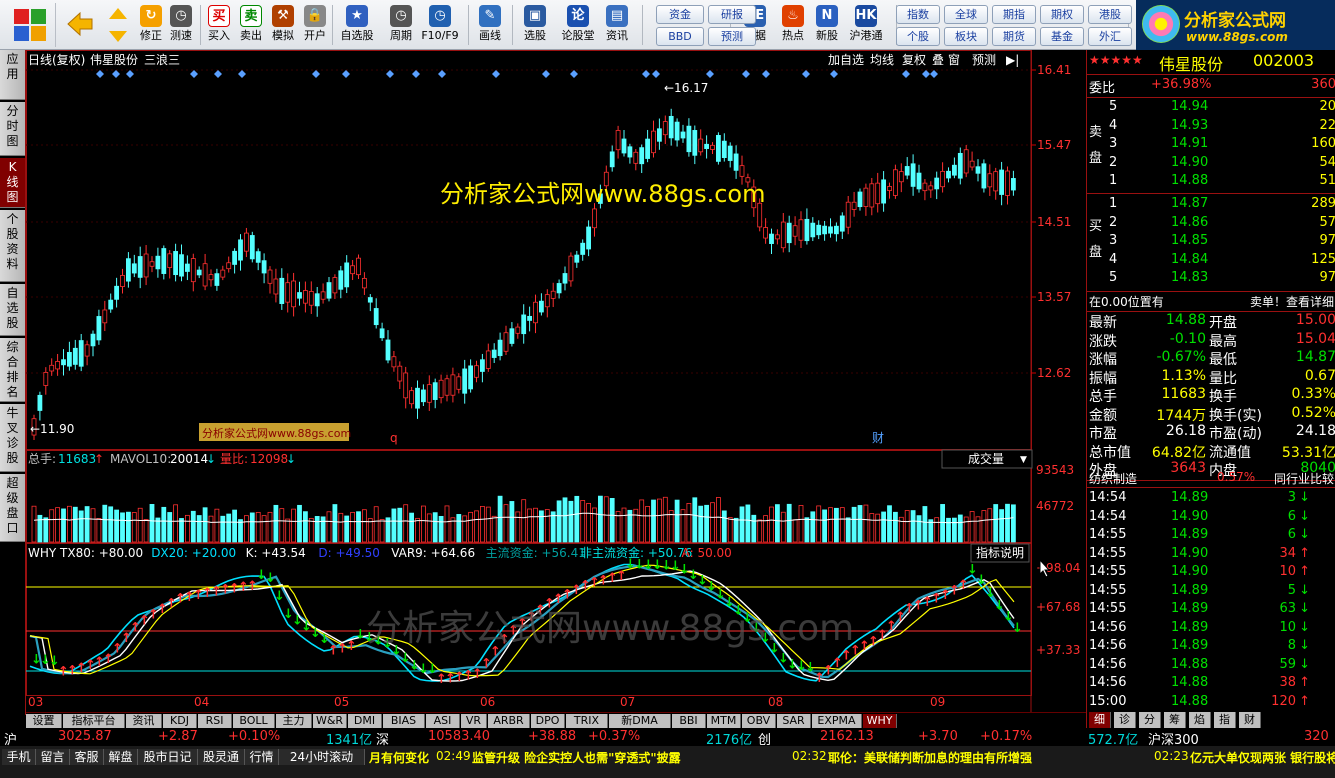  Describe the element at coordinates (474, 721) in the screenshot. I see `indicator-tab-11: VR` at that location.